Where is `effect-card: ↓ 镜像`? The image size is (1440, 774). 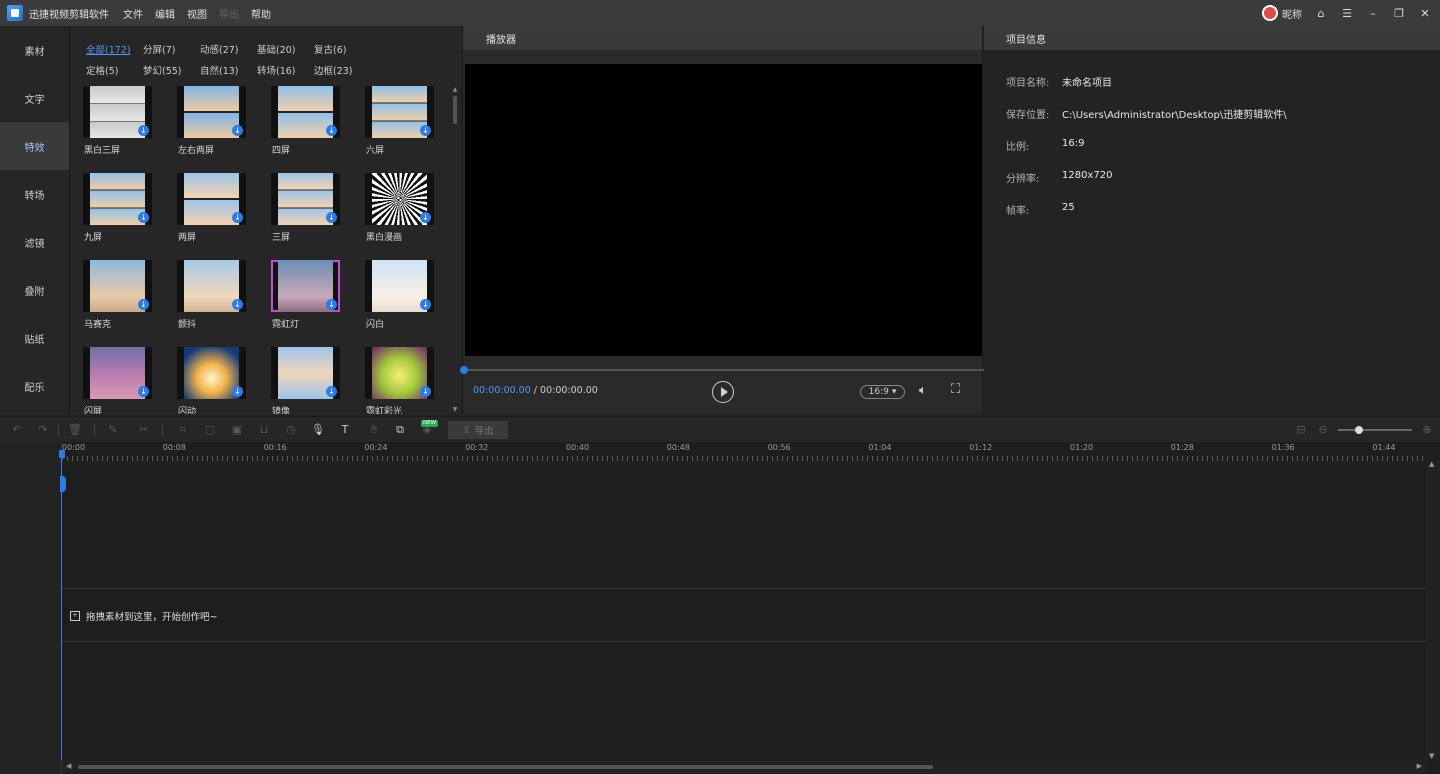
effect-card: ↓ 镜像 is located at coordinates (306, 380).